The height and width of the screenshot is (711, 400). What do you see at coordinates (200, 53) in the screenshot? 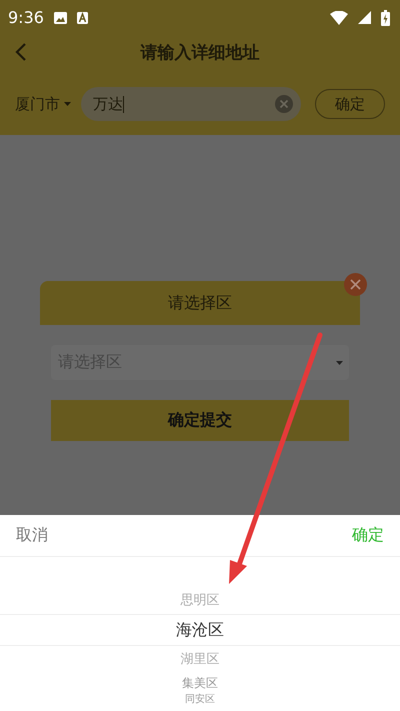
I see `page-title: 请输入详细地址` at bounding box center [200, 53].